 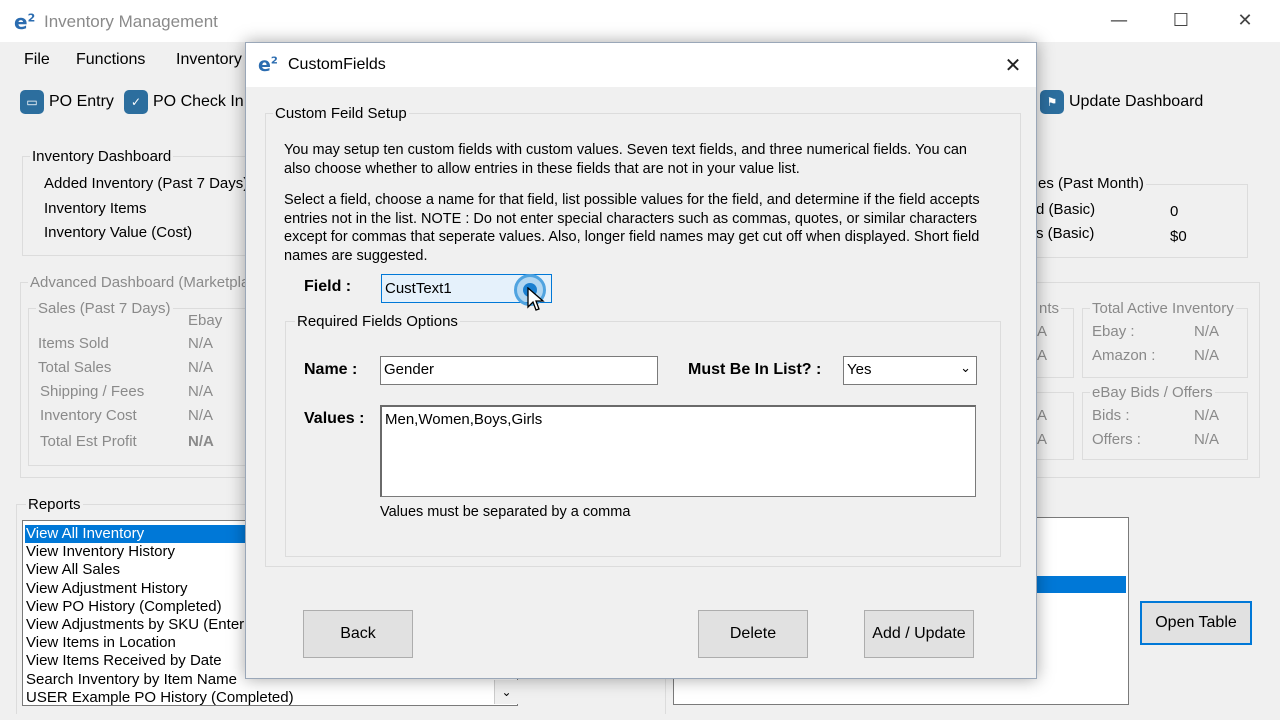 I want to click on active-amazon-value: N/A, so click(x=1207, y=355).